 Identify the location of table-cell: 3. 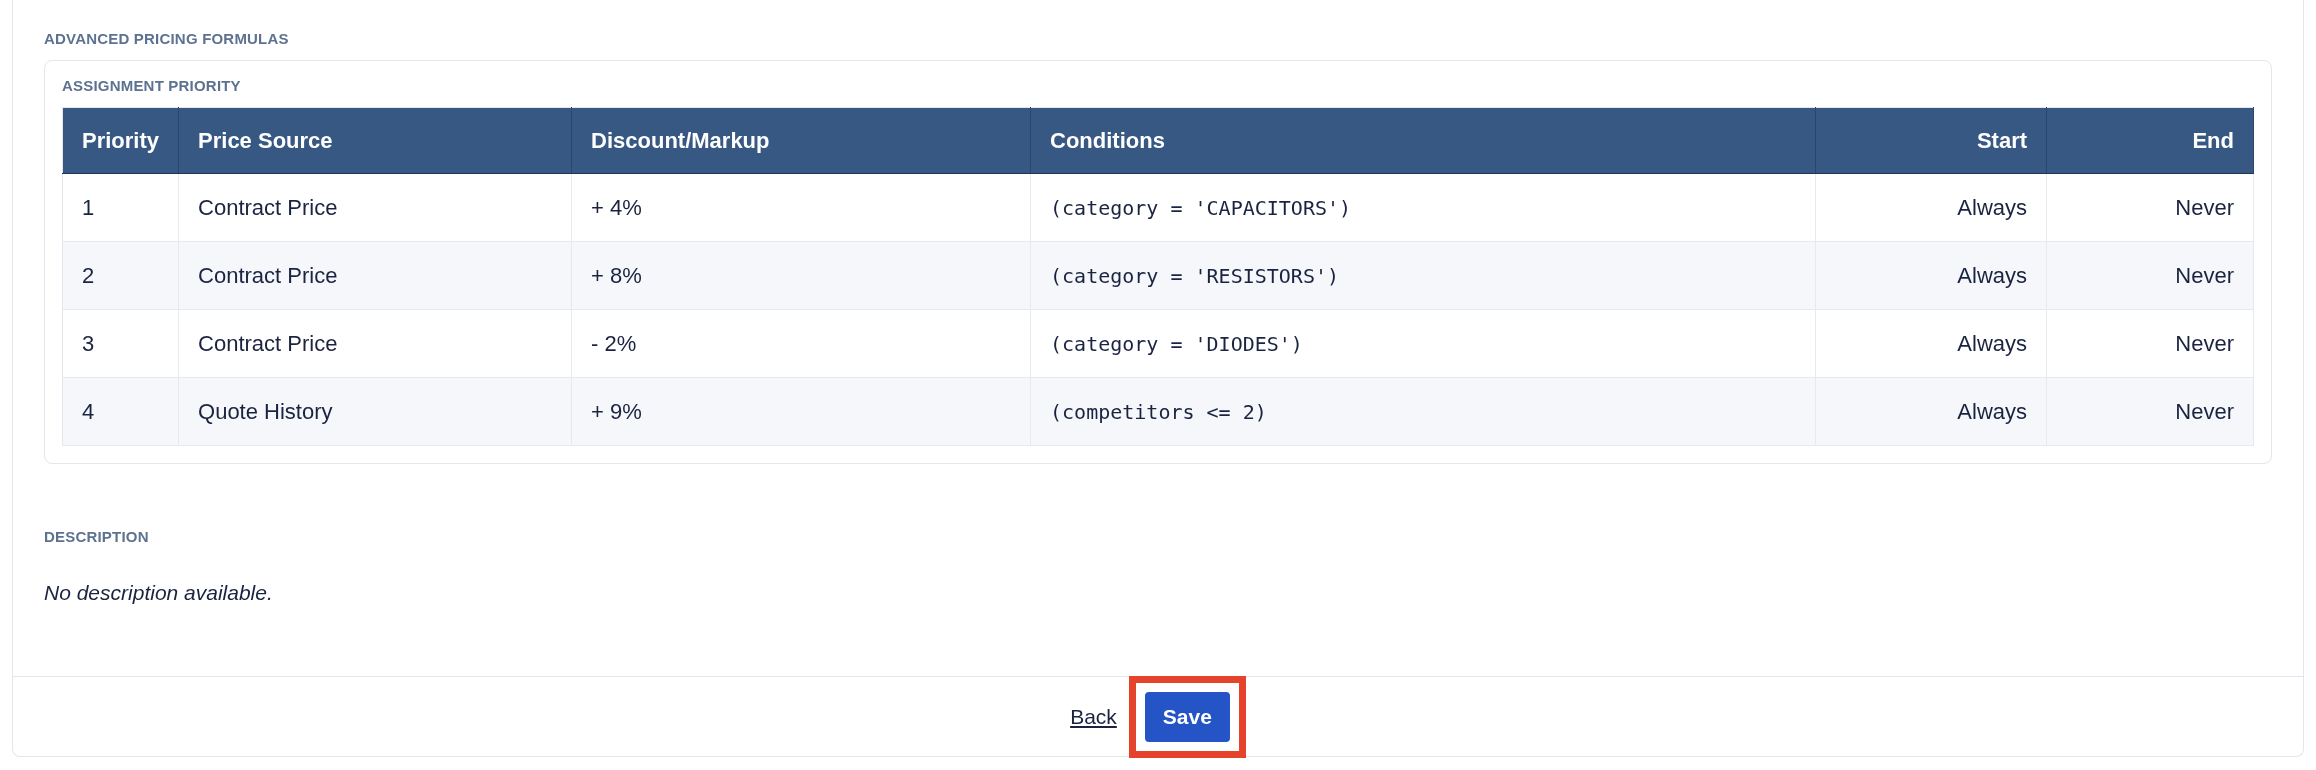
(120, 343).